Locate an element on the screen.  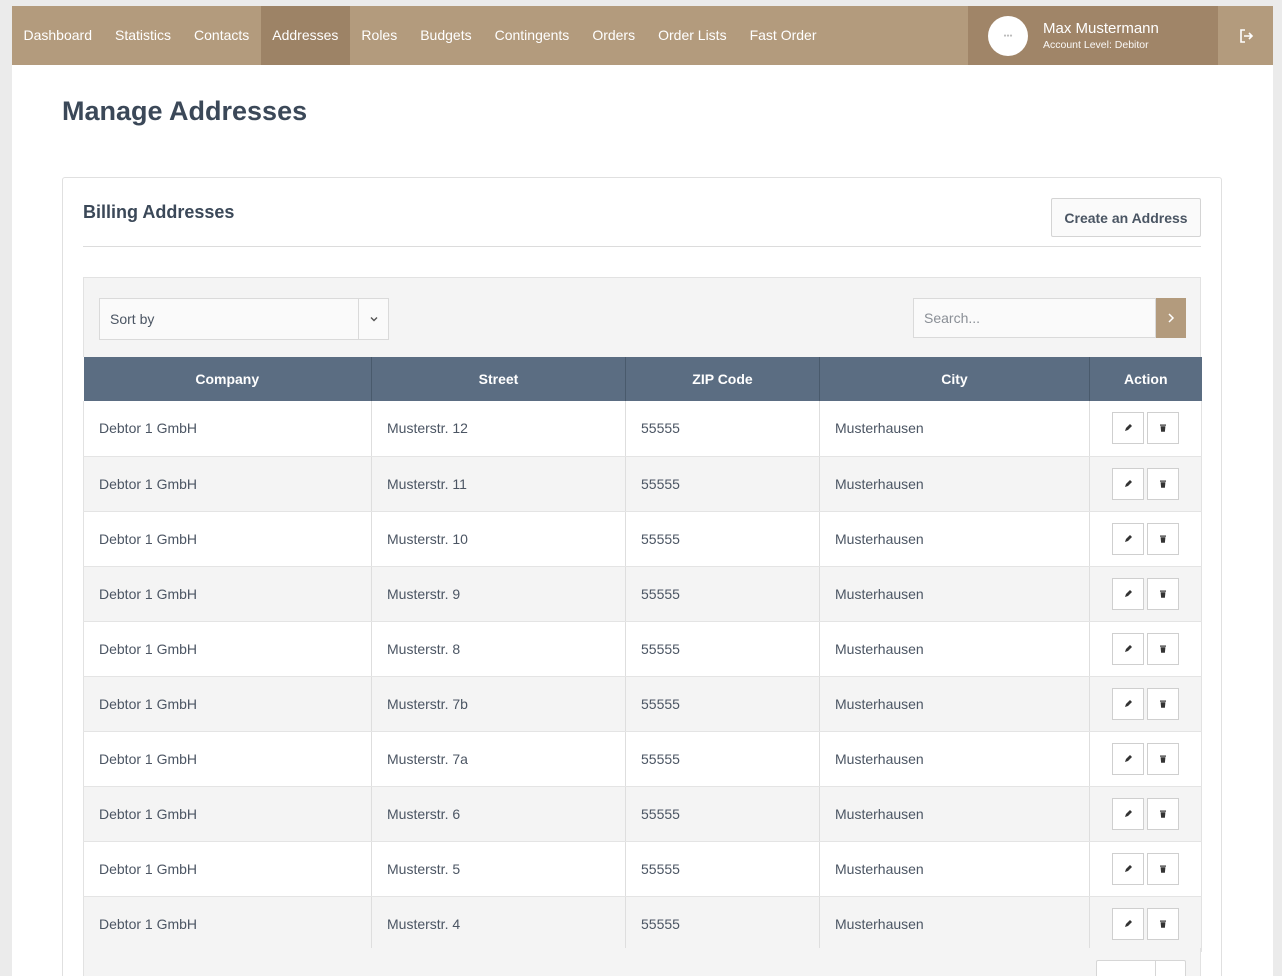
cell-street: Musterstr. 7b is located at coordinates (498, 704).